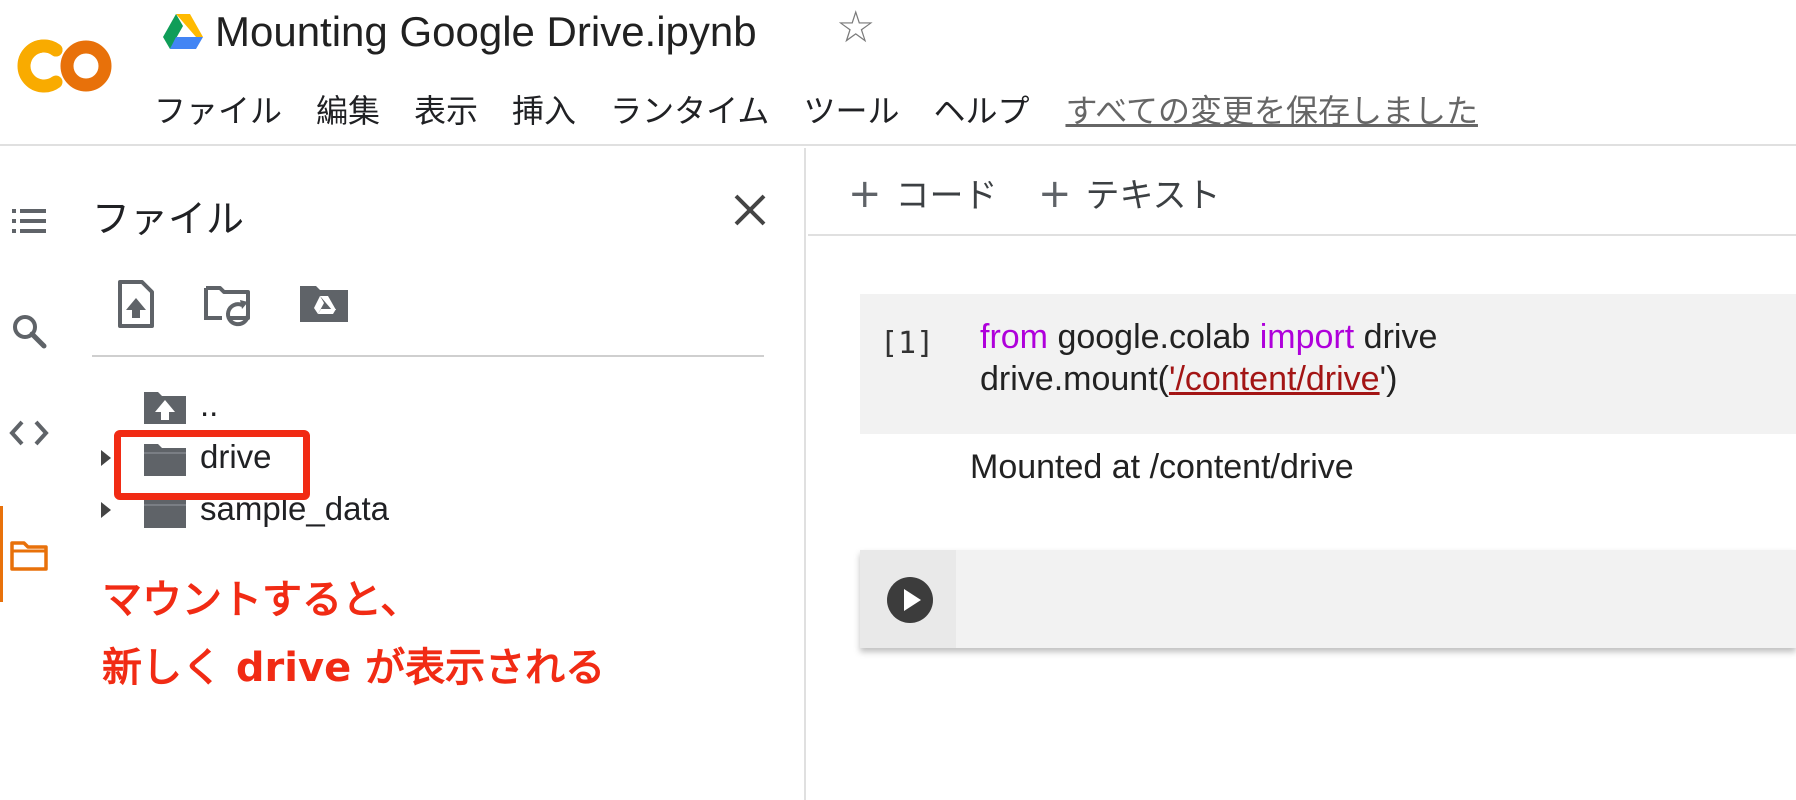  I want to click on execution-count: [1], so click(907, 343).